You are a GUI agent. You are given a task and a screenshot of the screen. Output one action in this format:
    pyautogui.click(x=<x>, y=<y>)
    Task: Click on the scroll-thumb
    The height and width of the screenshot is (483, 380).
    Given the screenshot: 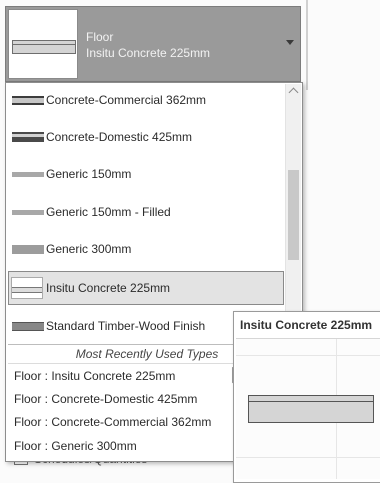 What is the action you would take?
    pyautogui.click(x=293, y=215)
    